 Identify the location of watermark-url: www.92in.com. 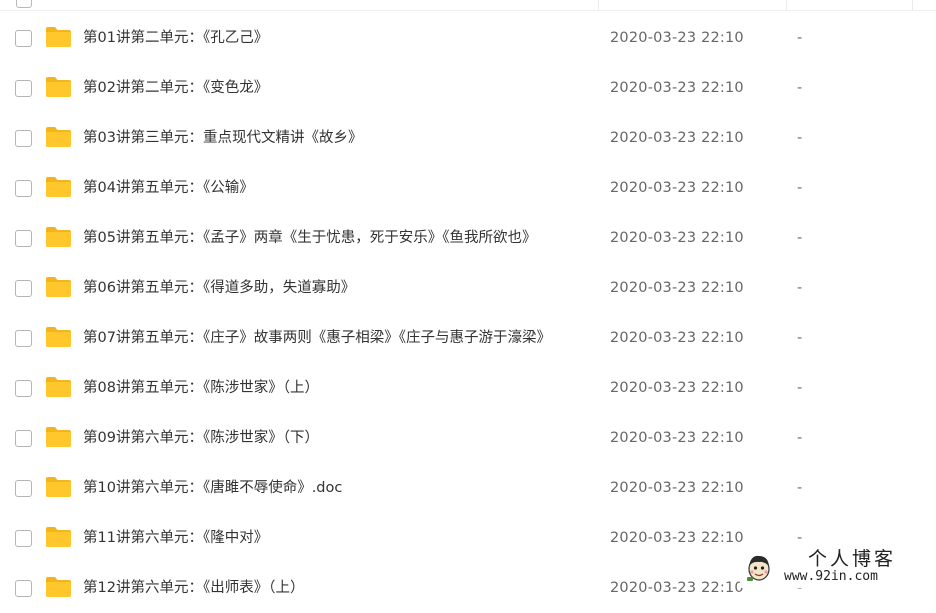
(831, 576).